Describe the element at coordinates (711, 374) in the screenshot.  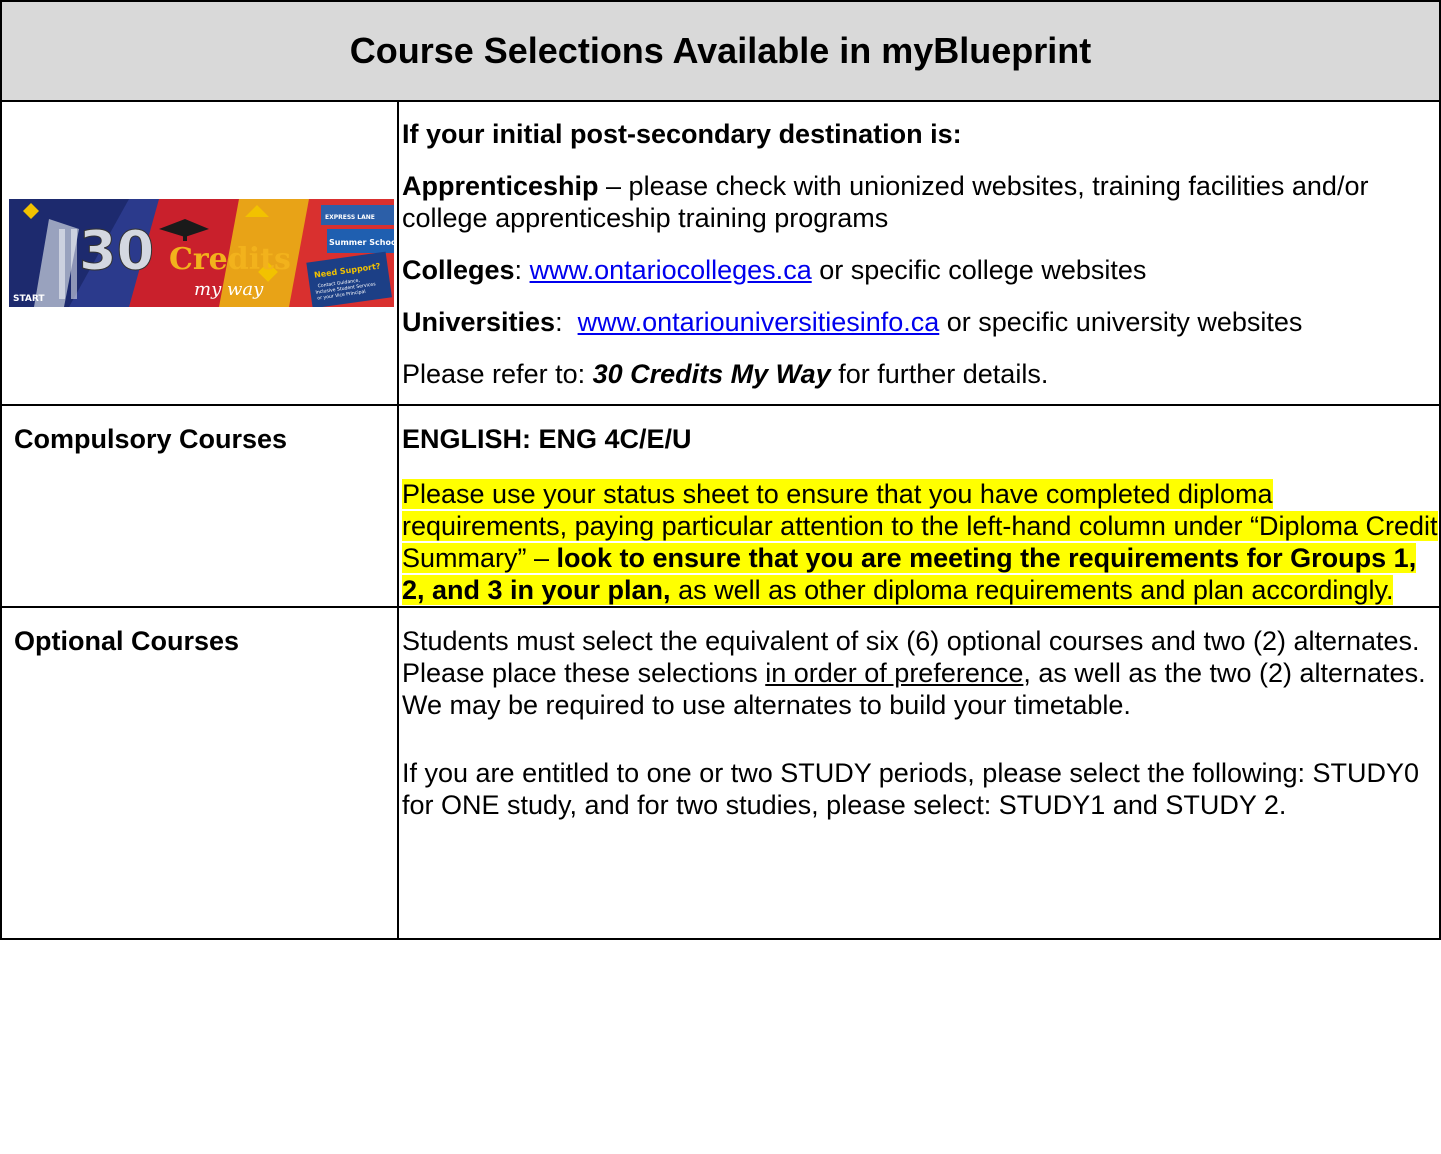
I see `refer-title: 30 Credits My Way` at that location.